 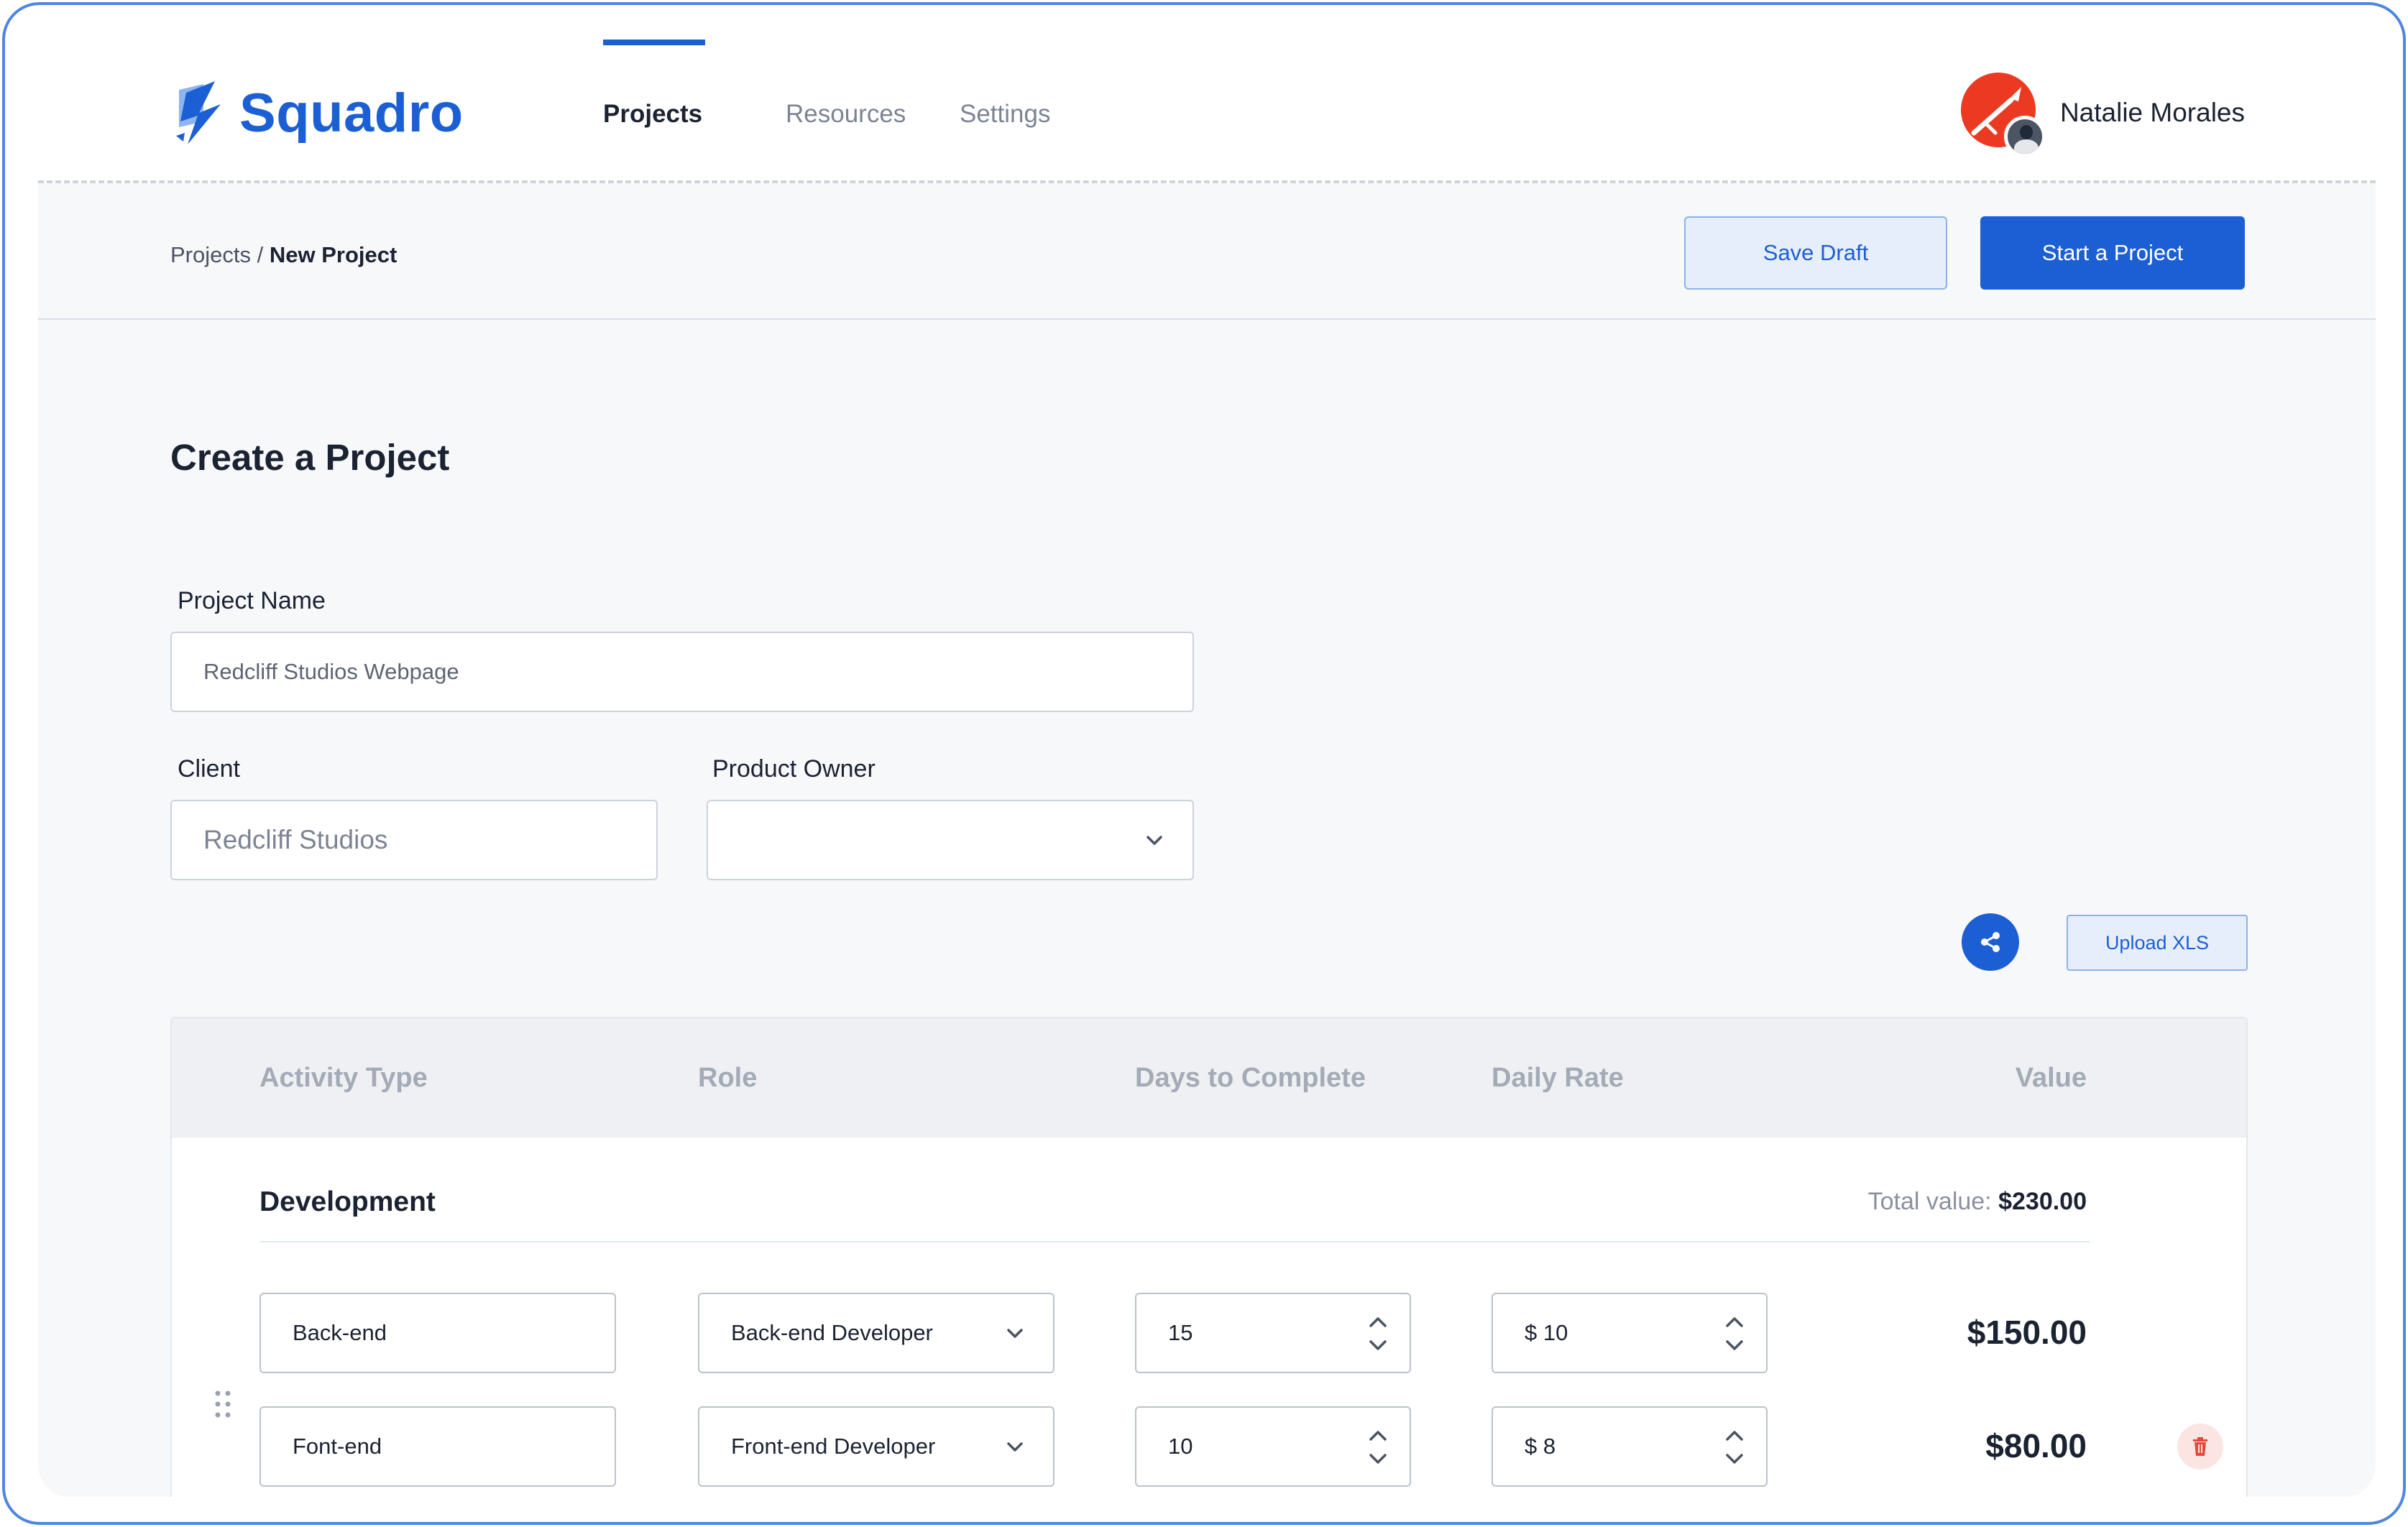 What do you see at coordinates (652, 114) in the screenshot?
I see `nav-projects: Projects` at bounding box center [652, 114].